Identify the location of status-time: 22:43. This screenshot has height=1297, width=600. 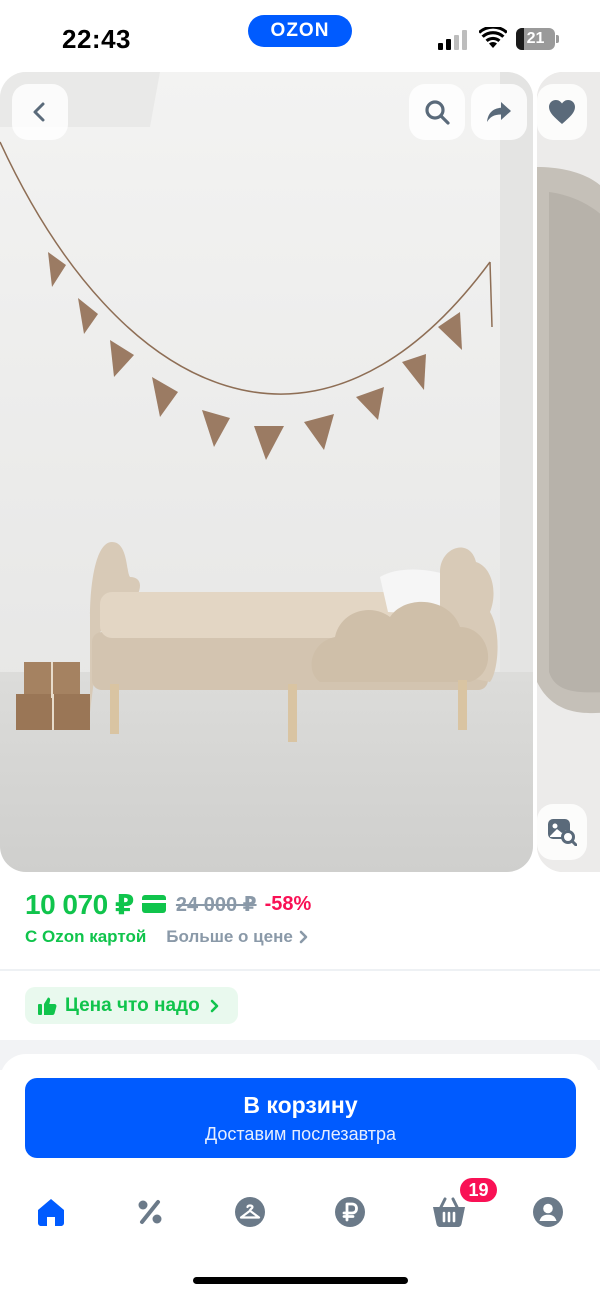
(96, 39).